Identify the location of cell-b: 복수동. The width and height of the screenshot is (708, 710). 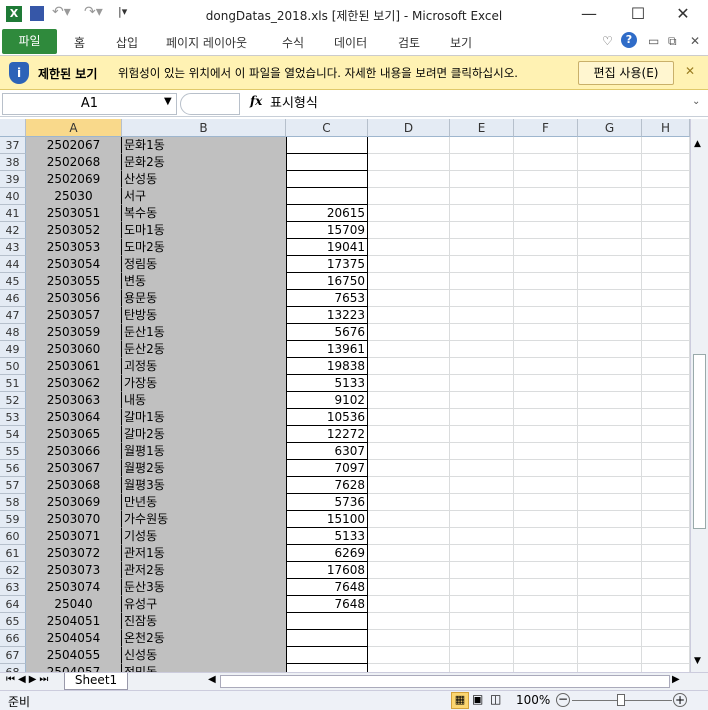
(204, 213).